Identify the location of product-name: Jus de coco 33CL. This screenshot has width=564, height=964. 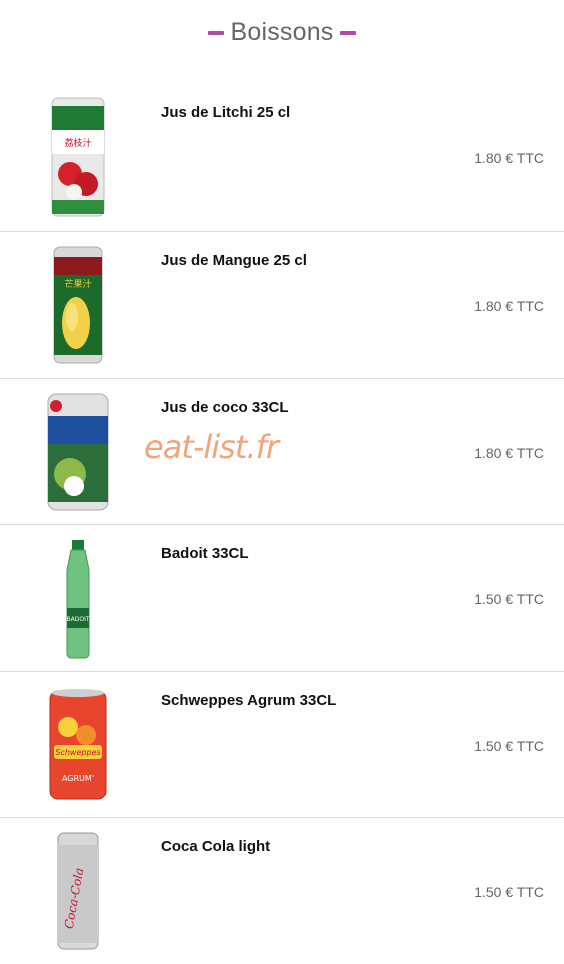
(225, 407).